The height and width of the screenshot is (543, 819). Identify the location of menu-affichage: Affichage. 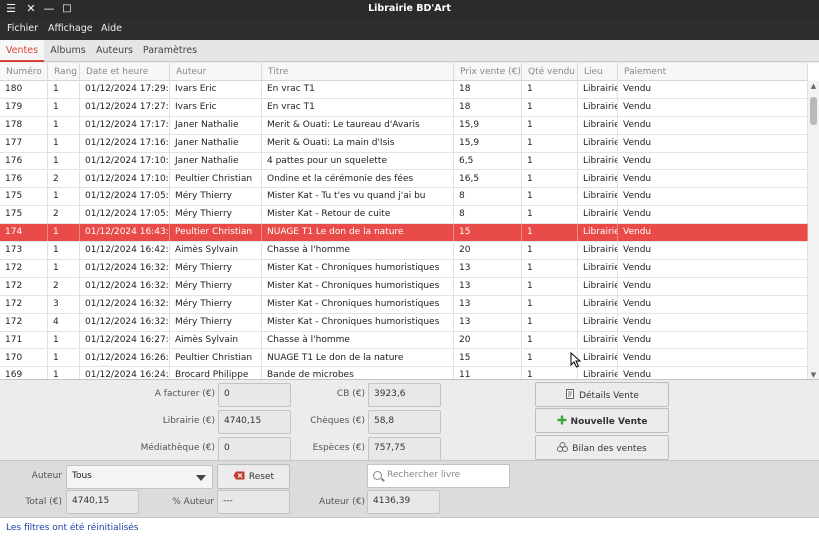
(70, 28).